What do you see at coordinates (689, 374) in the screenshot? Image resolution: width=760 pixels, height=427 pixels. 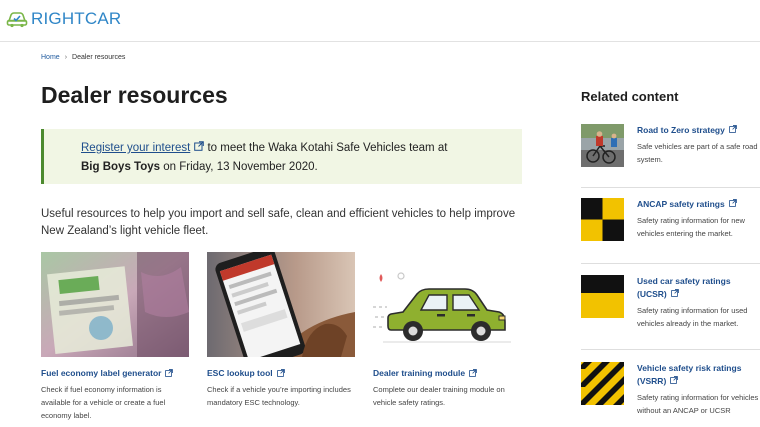 I see `vsrr-link: Vehicle safety risk ratings (VSRR)` at bounding box center [689, 374].